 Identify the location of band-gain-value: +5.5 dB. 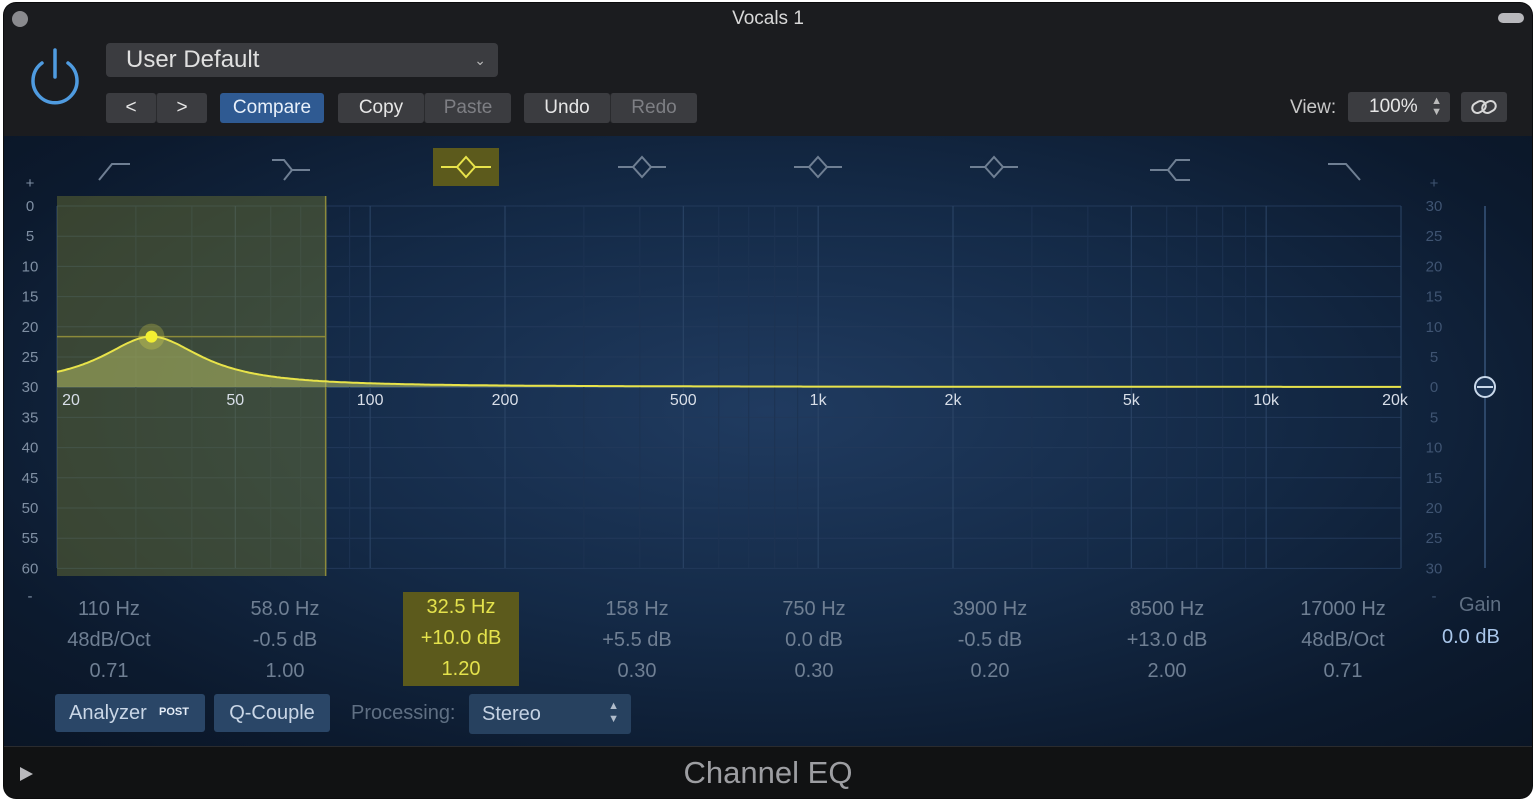
(637, 640).